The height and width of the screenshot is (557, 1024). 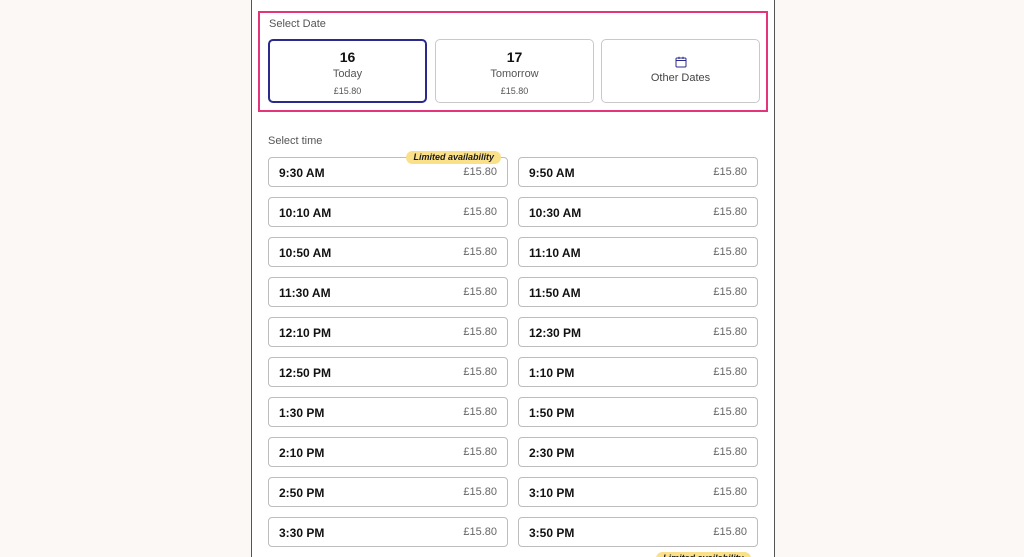 I want to click on date-card-tomorrow: 17 Tomorrow £15.80, so click(x=514, y=71).